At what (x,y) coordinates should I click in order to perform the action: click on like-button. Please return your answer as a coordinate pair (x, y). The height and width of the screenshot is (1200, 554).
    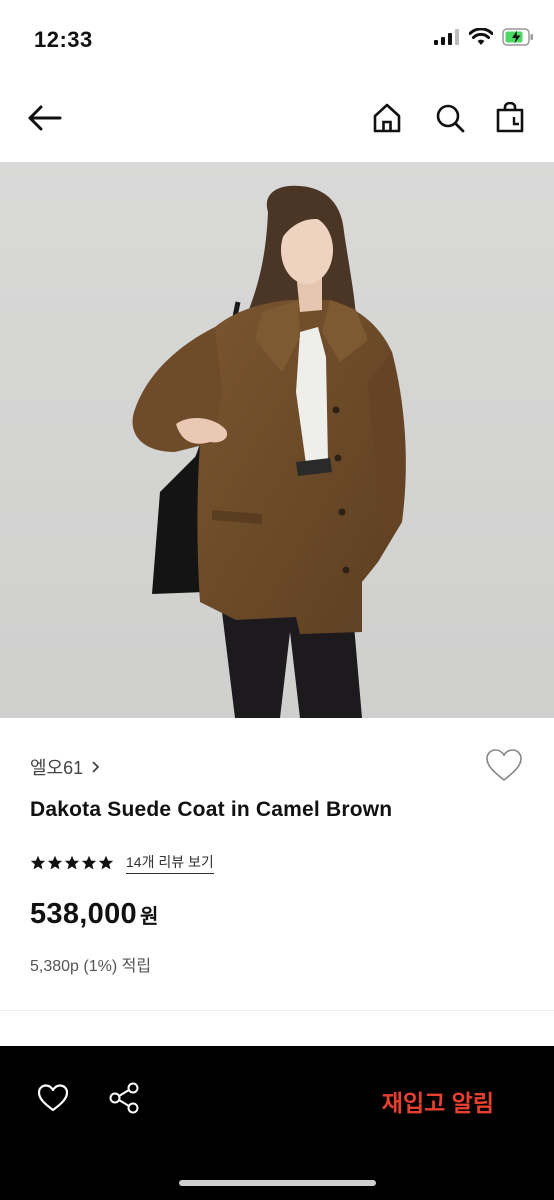
    Looking at the image, I should click on (53, 1098).